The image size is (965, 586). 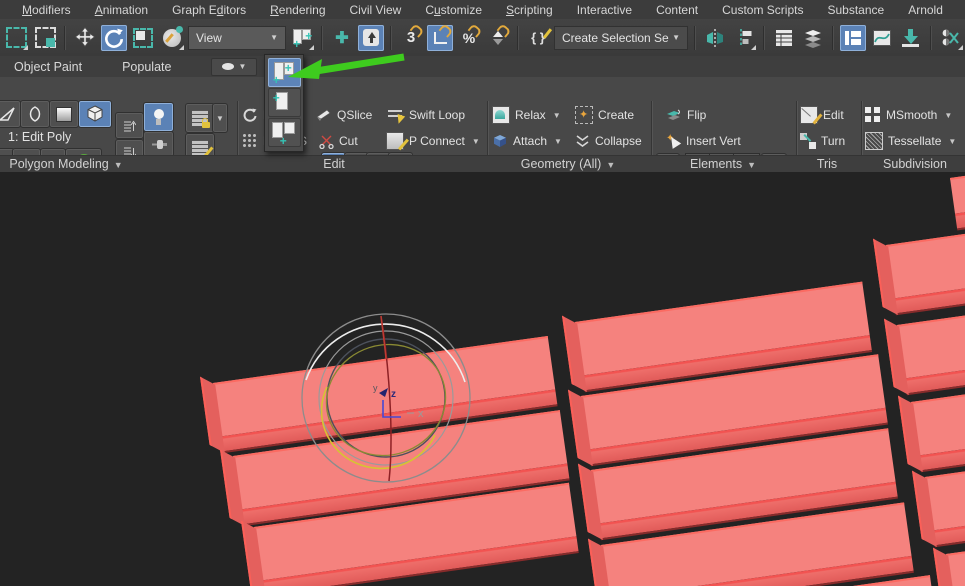 What do you see at coordinates (48, 67) in the screenshot?
I see `tab-object-paint: Object Paint` at bounding box center [48, 67].